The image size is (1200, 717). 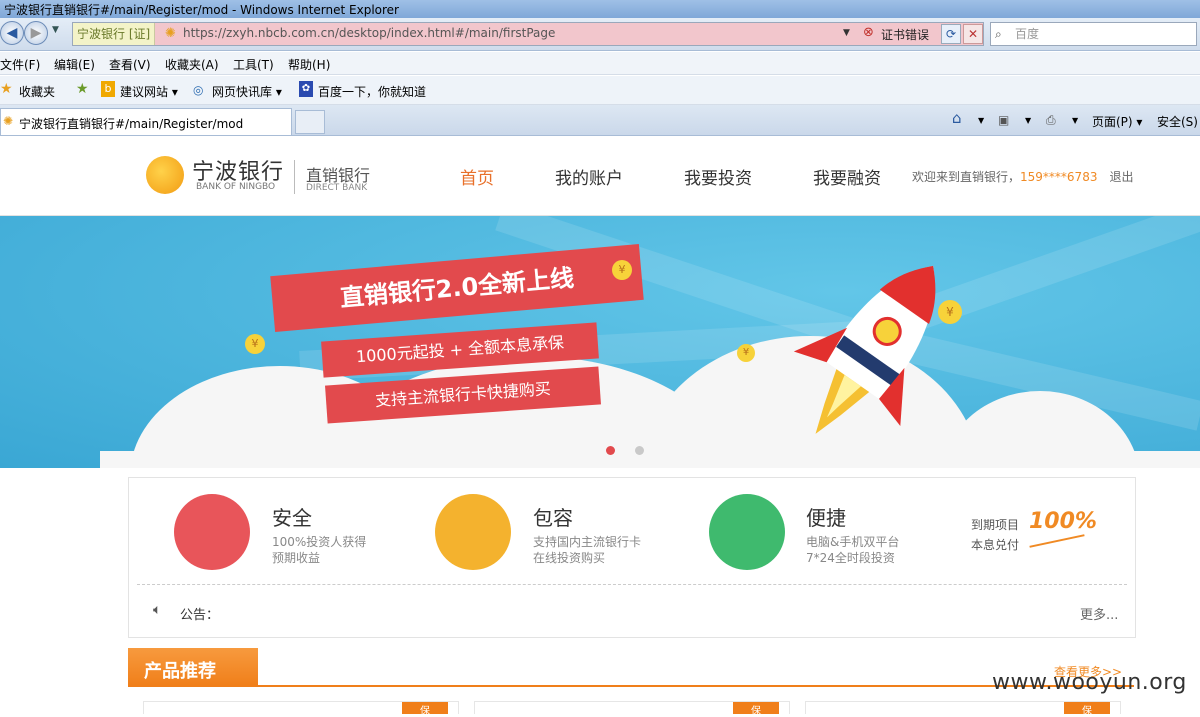 I want to click on fav-suggested-sites: 建议网站 ▾, so click(x=149, y=91).